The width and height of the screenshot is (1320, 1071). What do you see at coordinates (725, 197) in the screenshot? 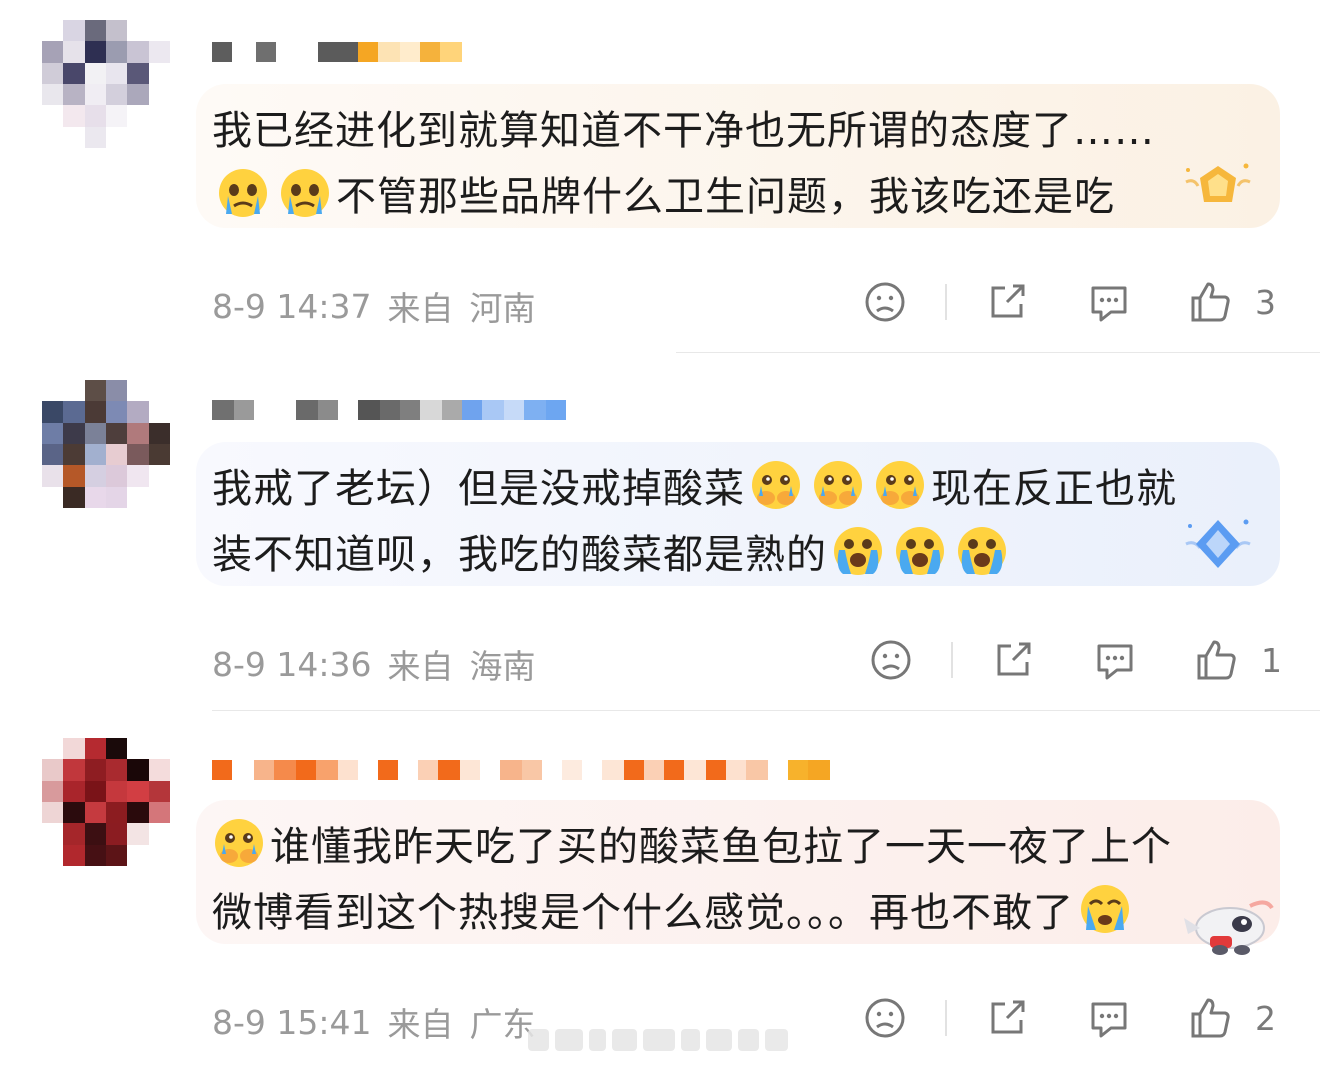
I see `comment-text-line: 不管那些品牌什么卫生问题，我该吃还是吃` at bounding box center [725, 197].